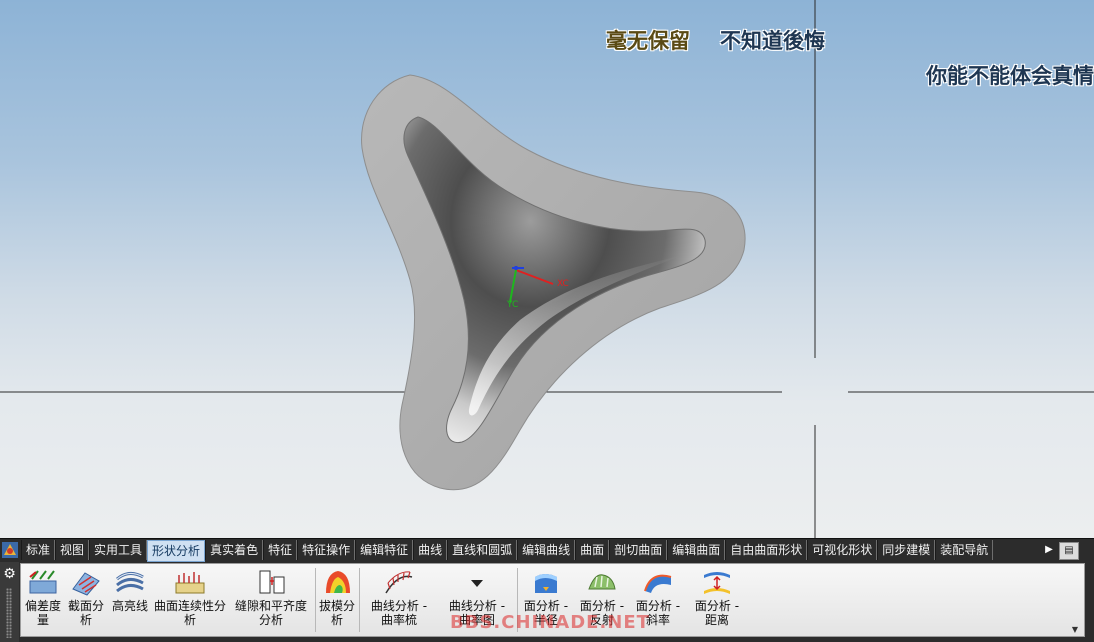 This screenshot has width=1094, height=642. I want to click on face-reflection-label-1: 面分析 -, so click(602, 606).